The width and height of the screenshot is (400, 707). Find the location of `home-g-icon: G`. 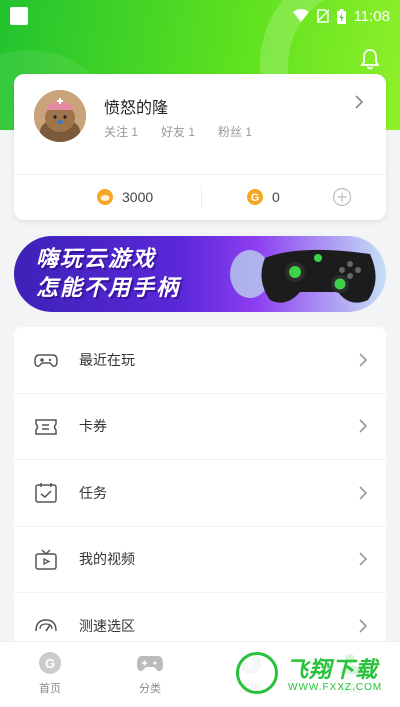

home-g-icon: G is located at coordinates (50, 663).